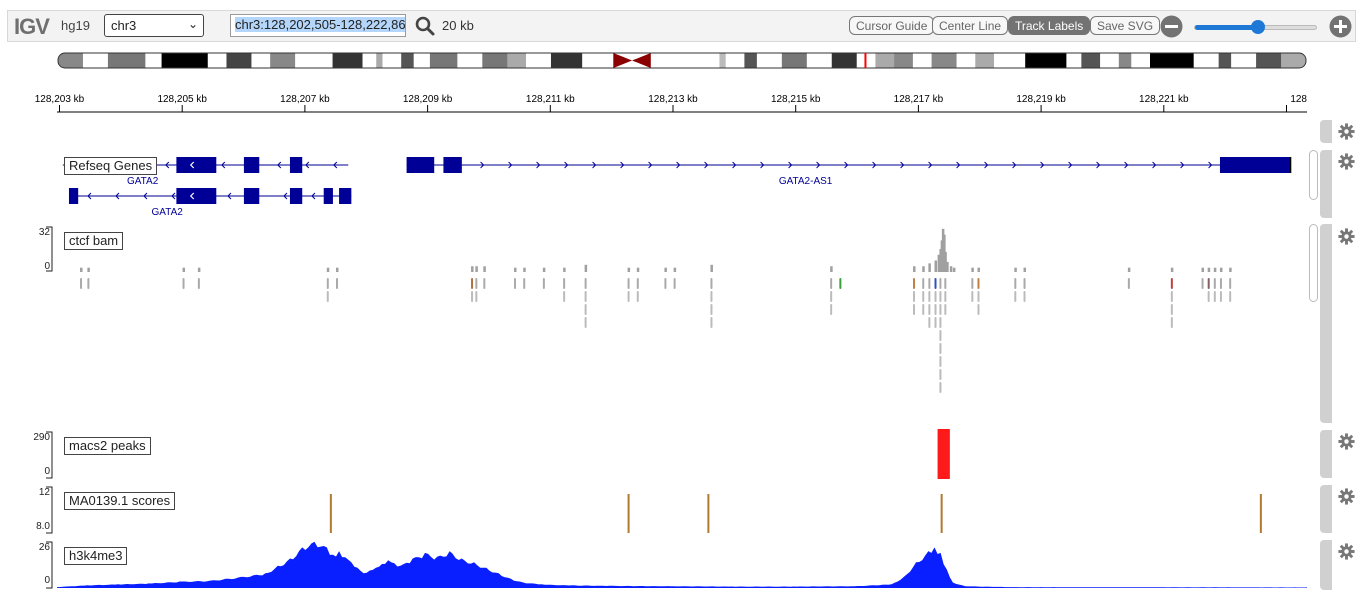  Describe the element at coordinates (1326, 323) in the screenshot. I see `ctcf-track-gutter` at that location.